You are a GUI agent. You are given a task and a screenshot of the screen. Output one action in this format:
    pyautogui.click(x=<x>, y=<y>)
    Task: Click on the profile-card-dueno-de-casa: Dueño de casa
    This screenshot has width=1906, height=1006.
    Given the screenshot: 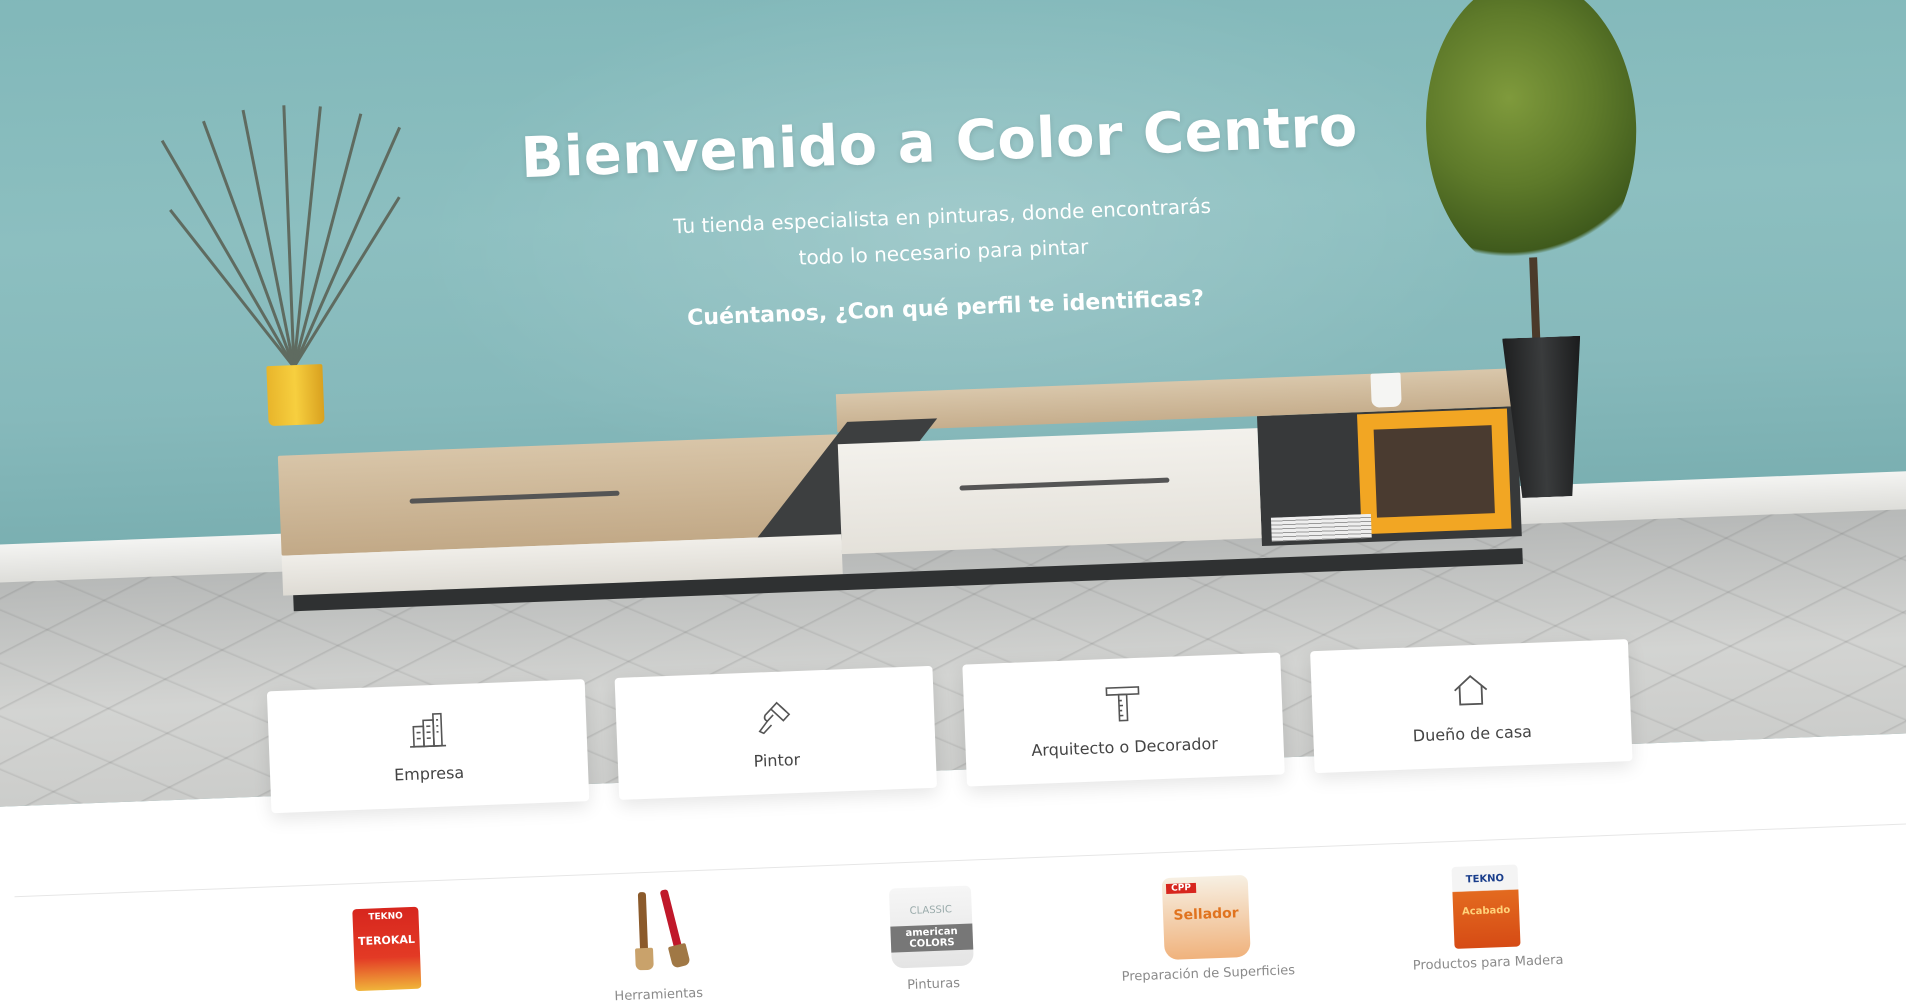 What is the action you would take?
    pyautogui.click(x=1471, y=706)
    